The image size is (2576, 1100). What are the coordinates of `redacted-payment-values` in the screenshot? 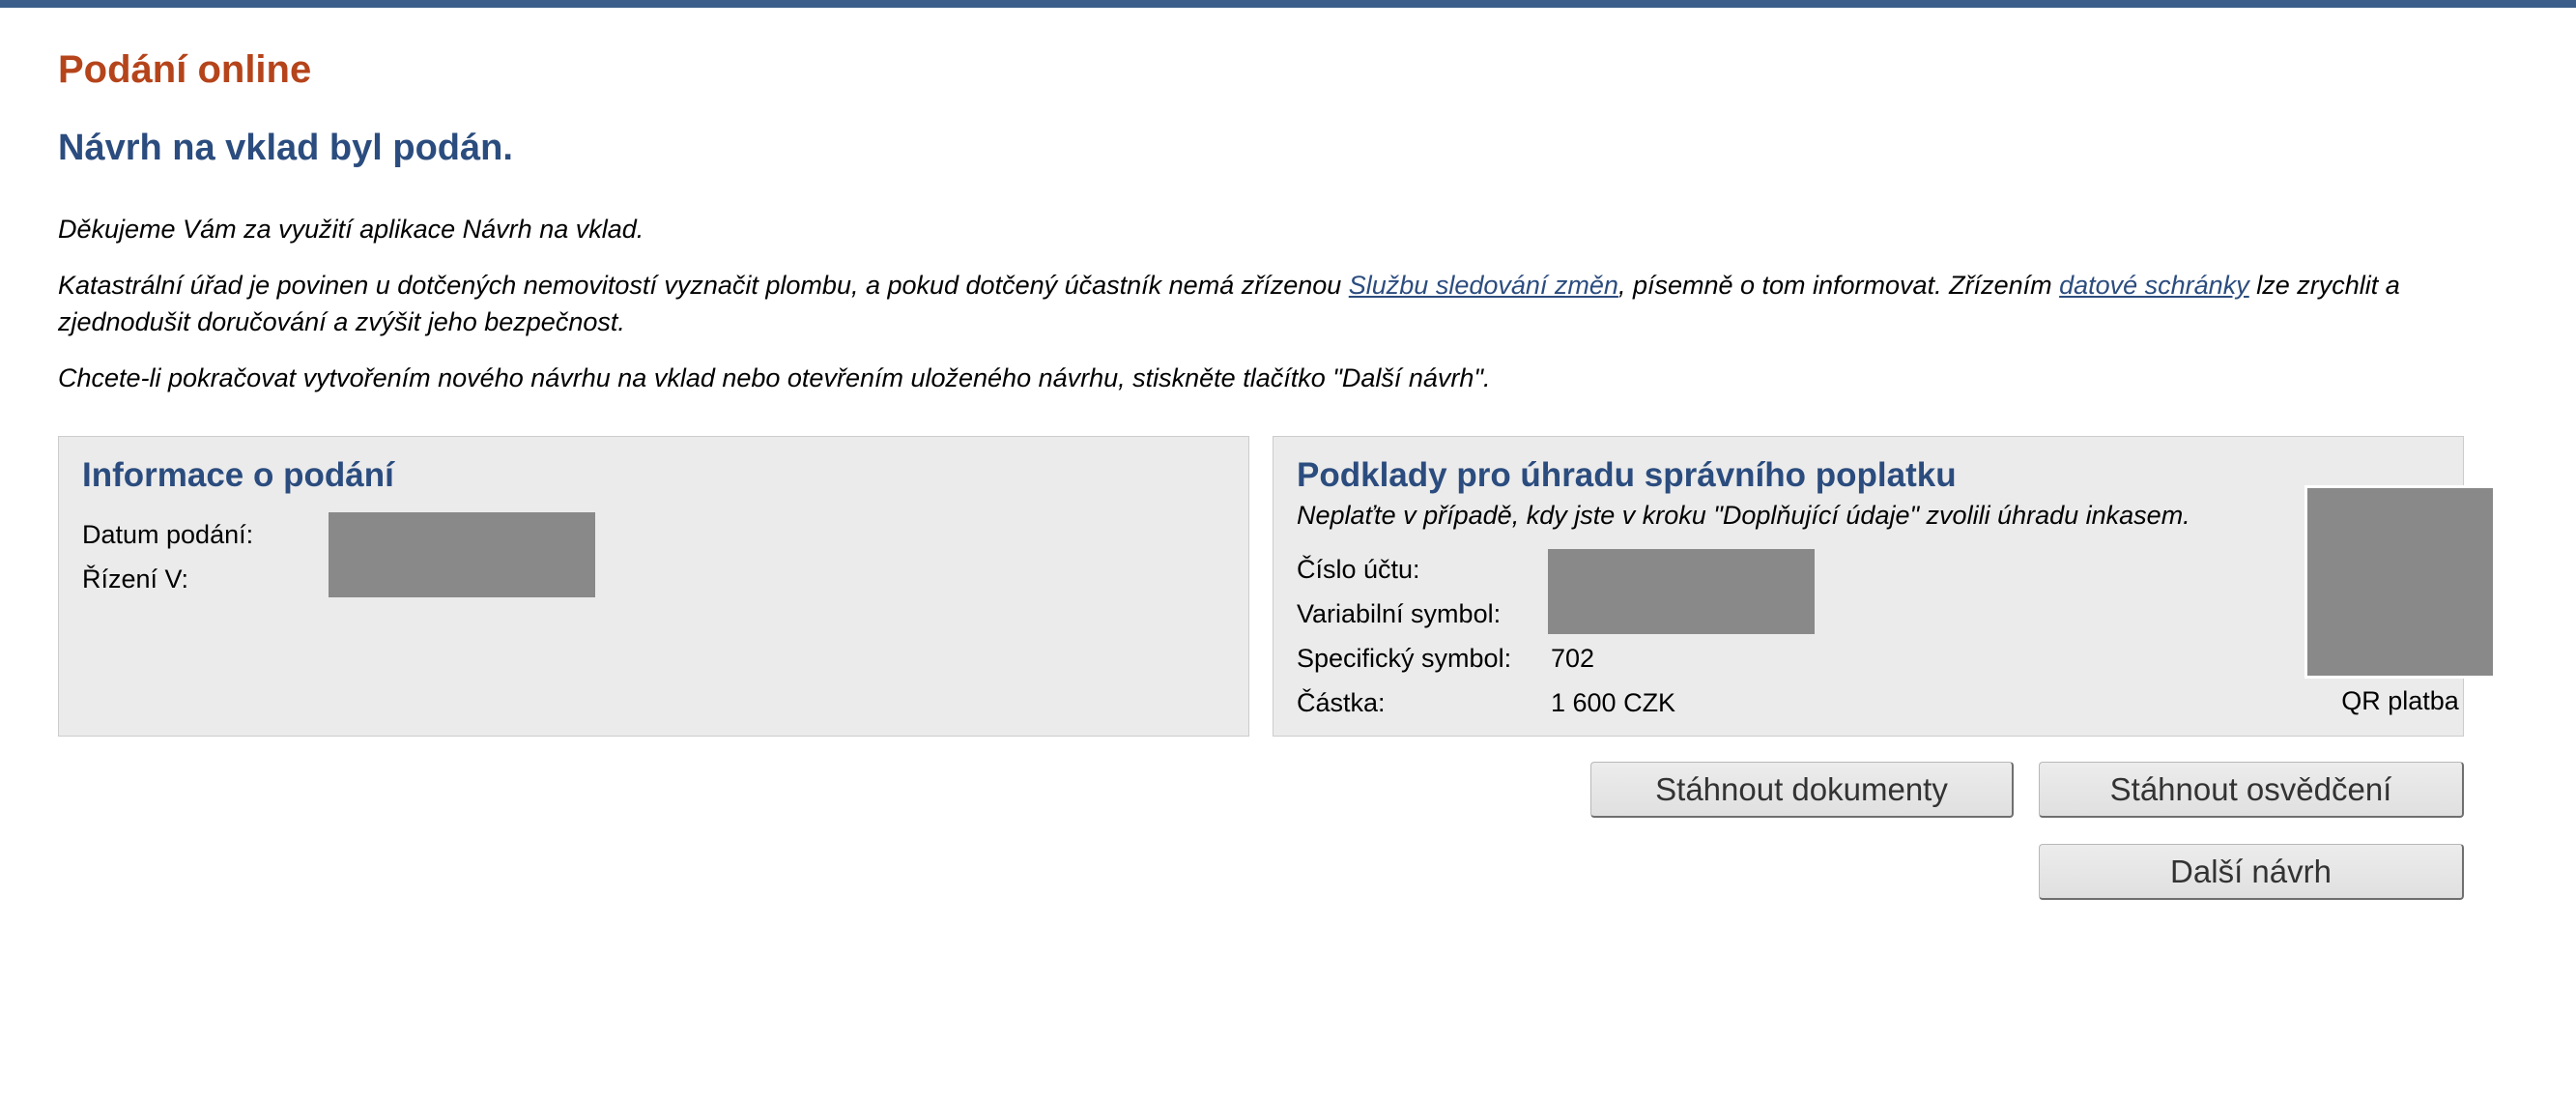 It's located at (1682, 591).